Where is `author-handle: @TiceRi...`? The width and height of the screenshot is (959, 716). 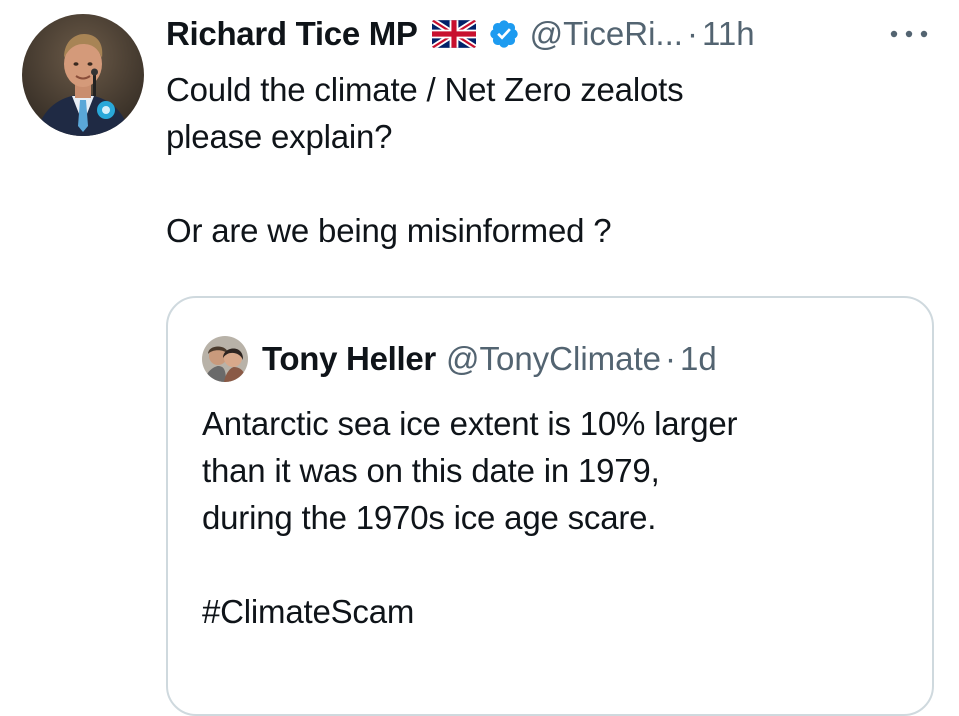 author-handle: @TiceRi... is located at coordinates (606, 34).